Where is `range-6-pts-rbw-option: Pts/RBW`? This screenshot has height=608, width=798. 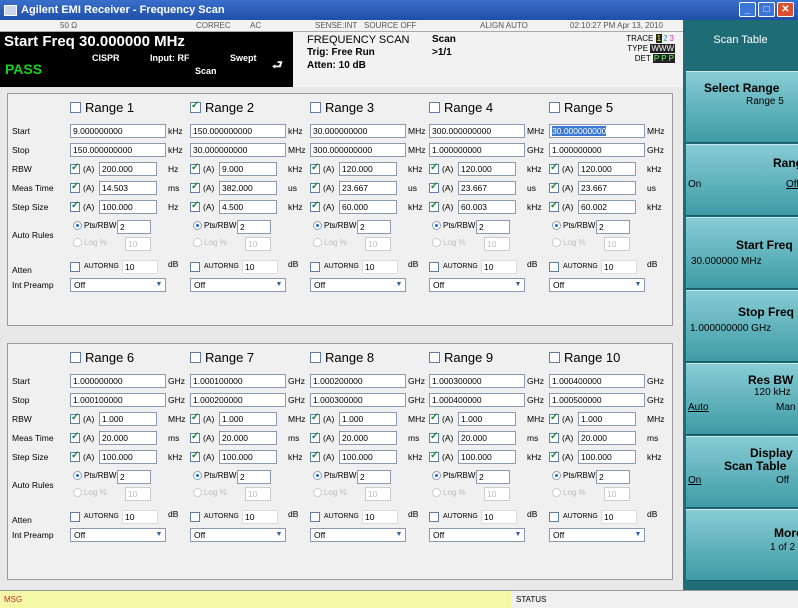
range-6-pts-rbw-option: Pts/RBW is located at coordinates (94, 475).